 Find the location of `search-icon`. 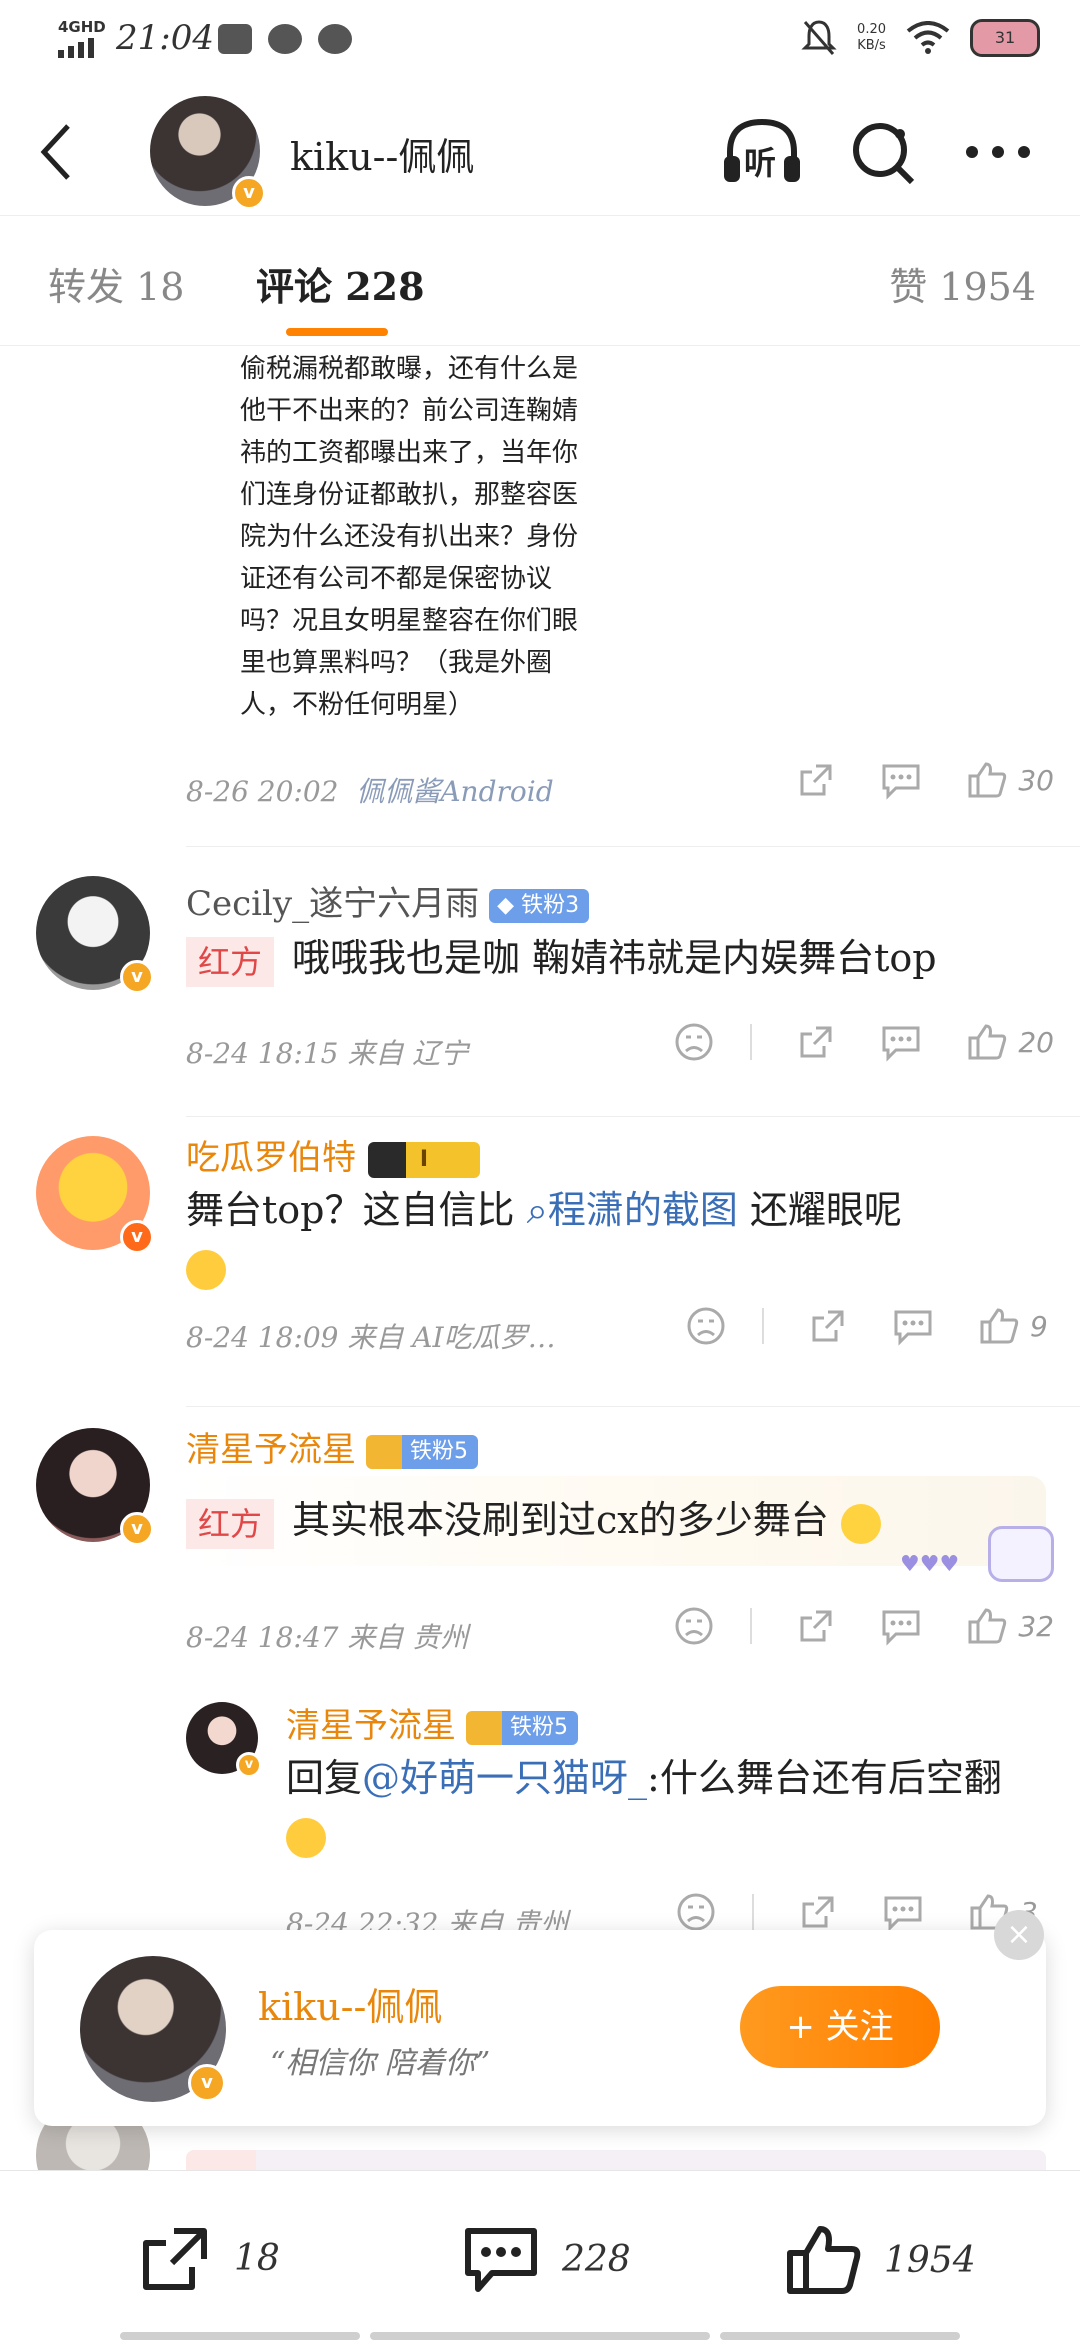

search-icon is located at coordinates (886, 152).